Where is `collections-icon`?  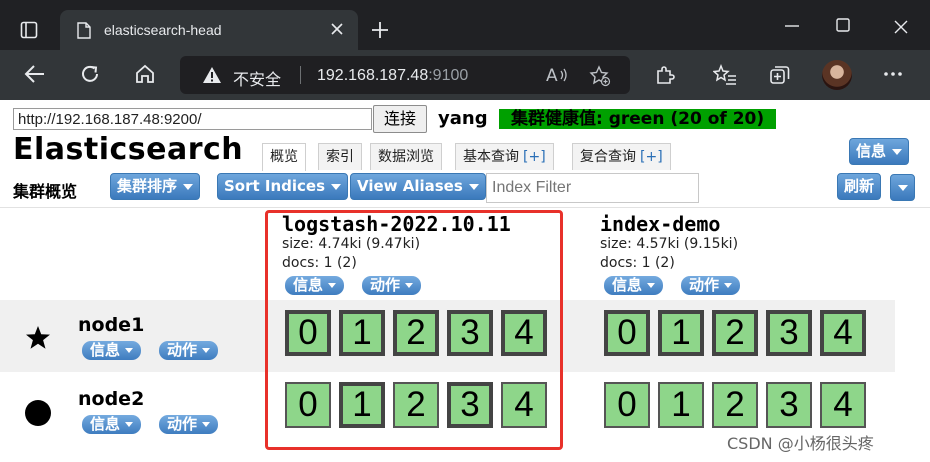
collections-icon is located at coordinates (780, 75).